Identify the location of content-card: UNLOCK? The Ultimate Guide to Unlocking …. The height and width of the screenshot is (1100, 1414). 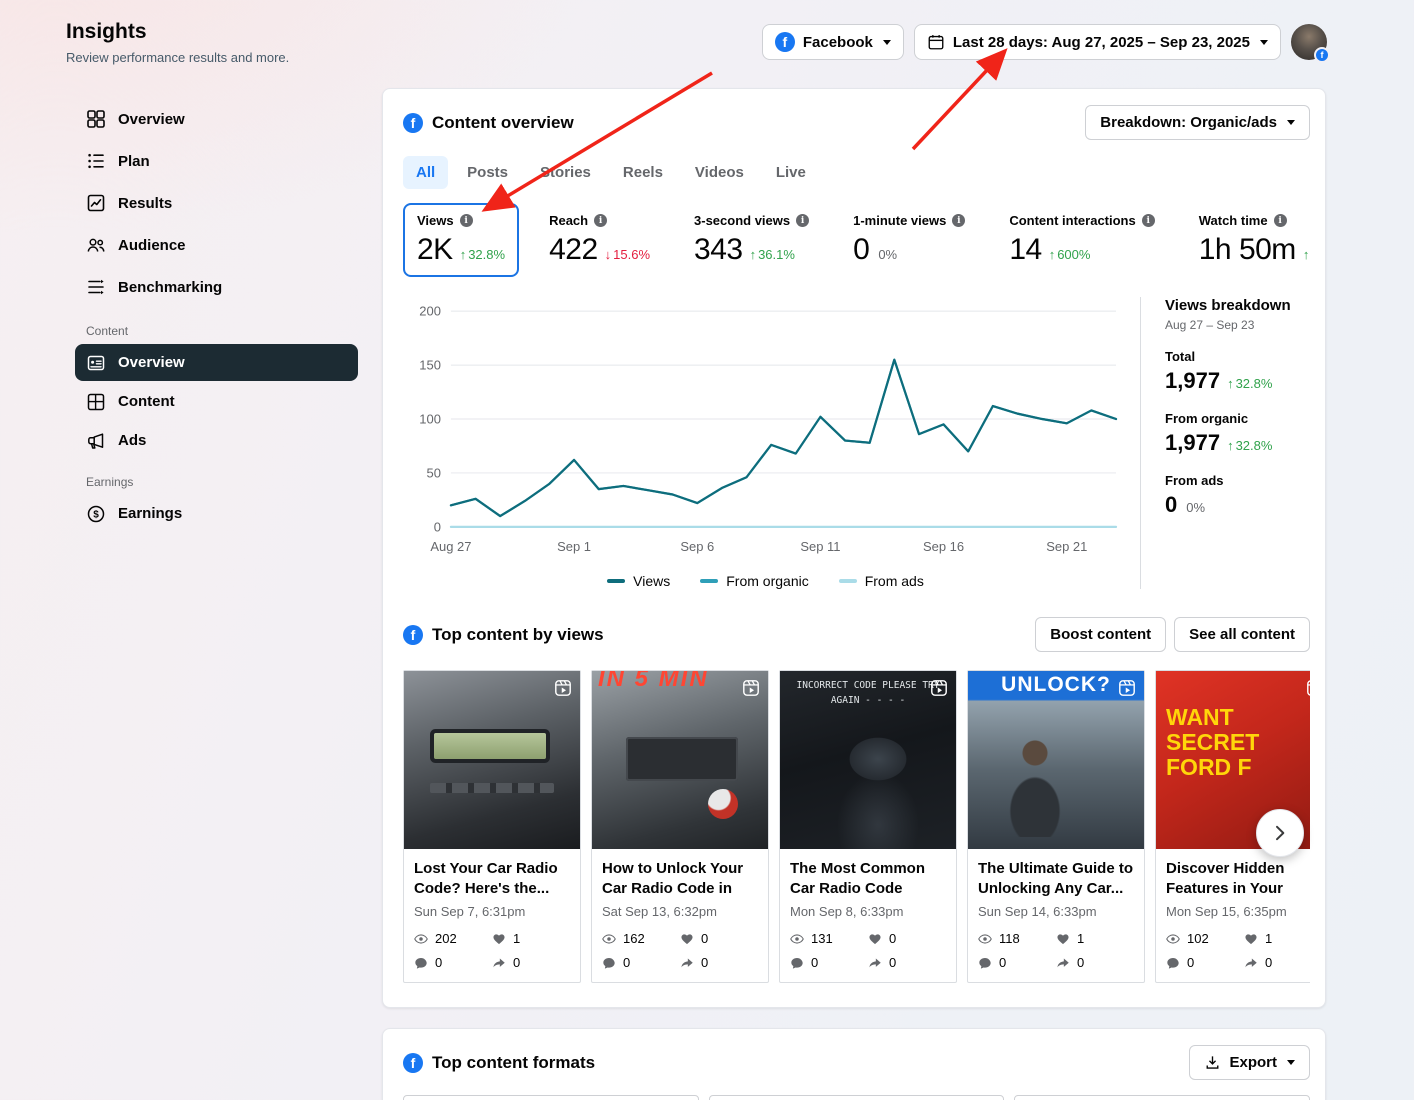
(1056, 826).